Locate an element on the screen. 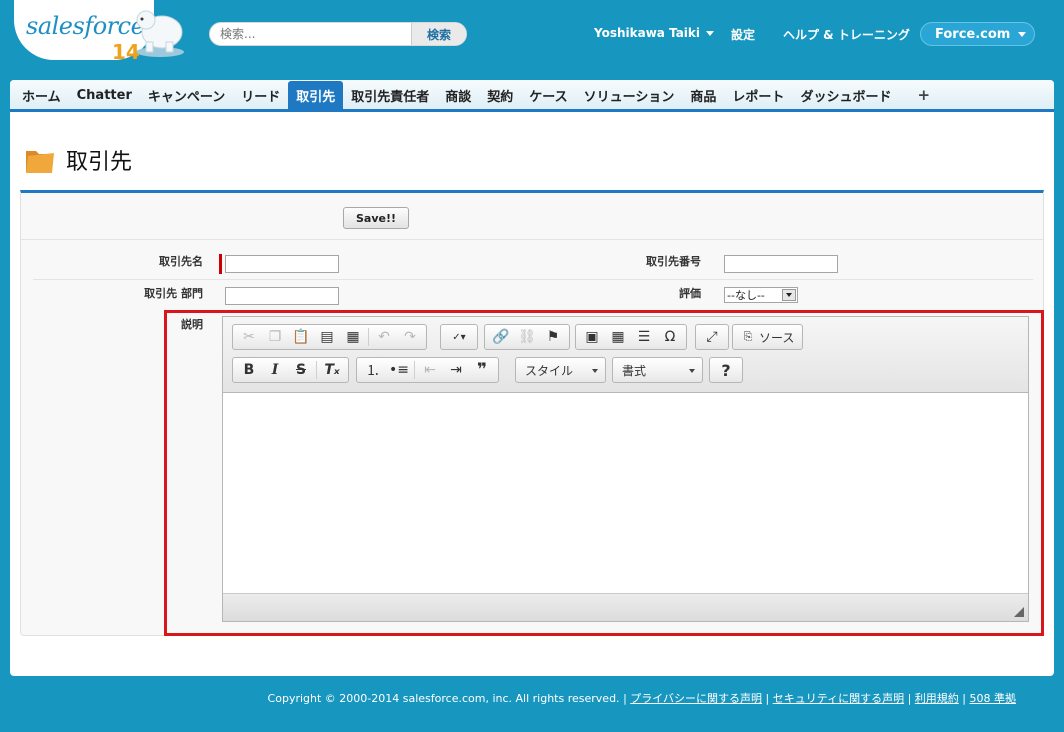 Image resolution: width=1064 pixels, height=732 pixels. polar-bear-icon is located at coordinates (160, 33).